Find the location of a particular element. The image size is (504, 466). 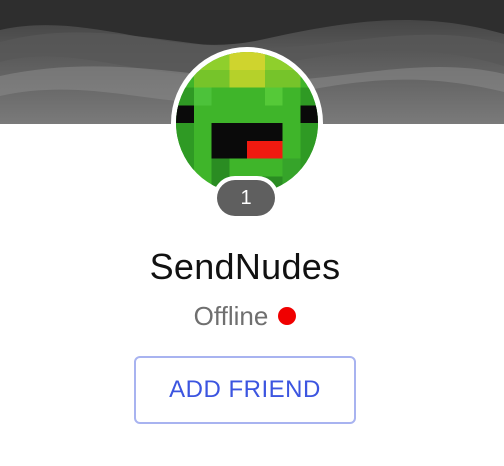

level-value: 1 is located at coordinates (246, 198).